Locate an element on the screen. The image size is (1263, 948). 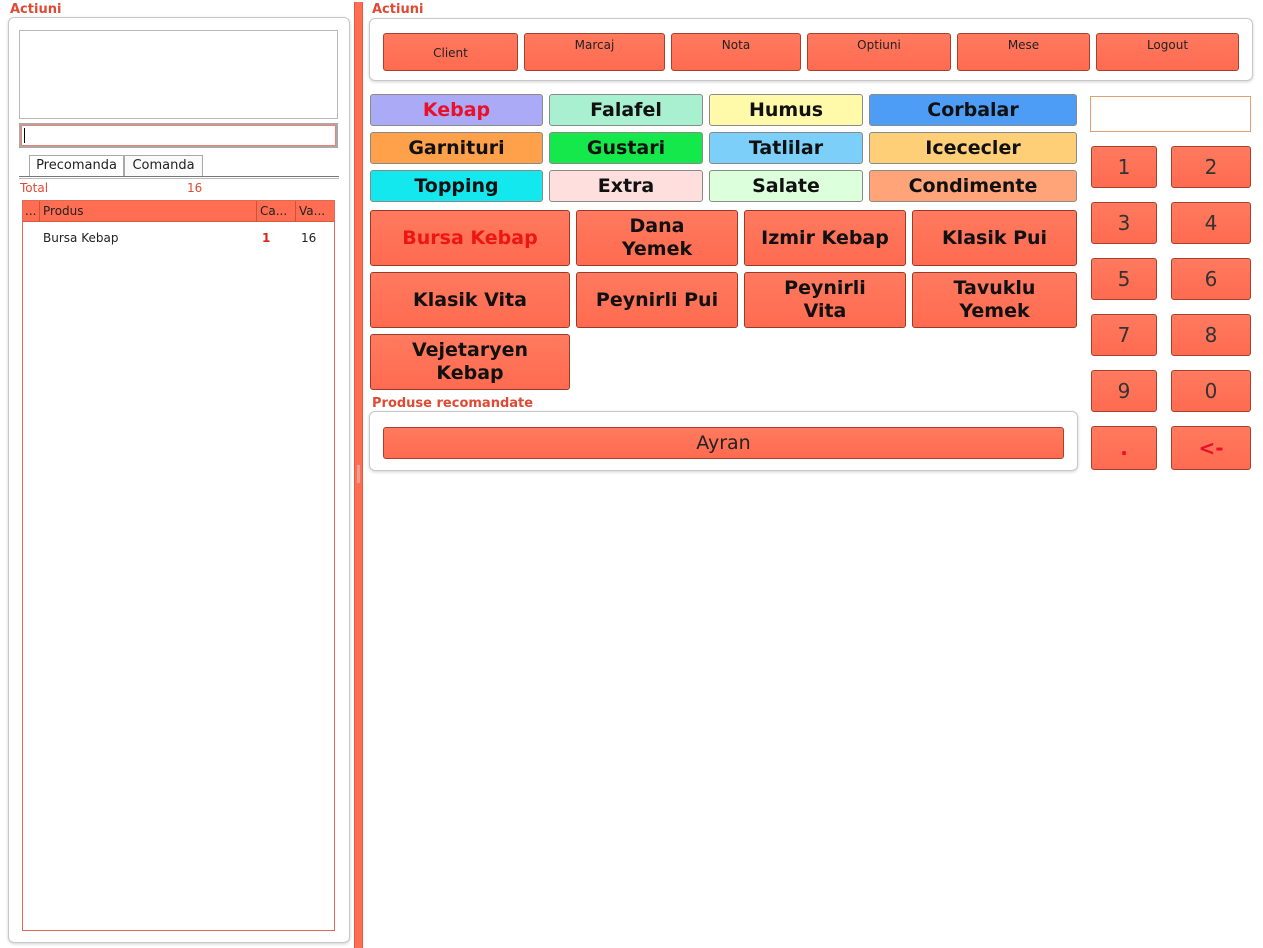
tab-comanda: Comanda is located at coordinates (163, 165).